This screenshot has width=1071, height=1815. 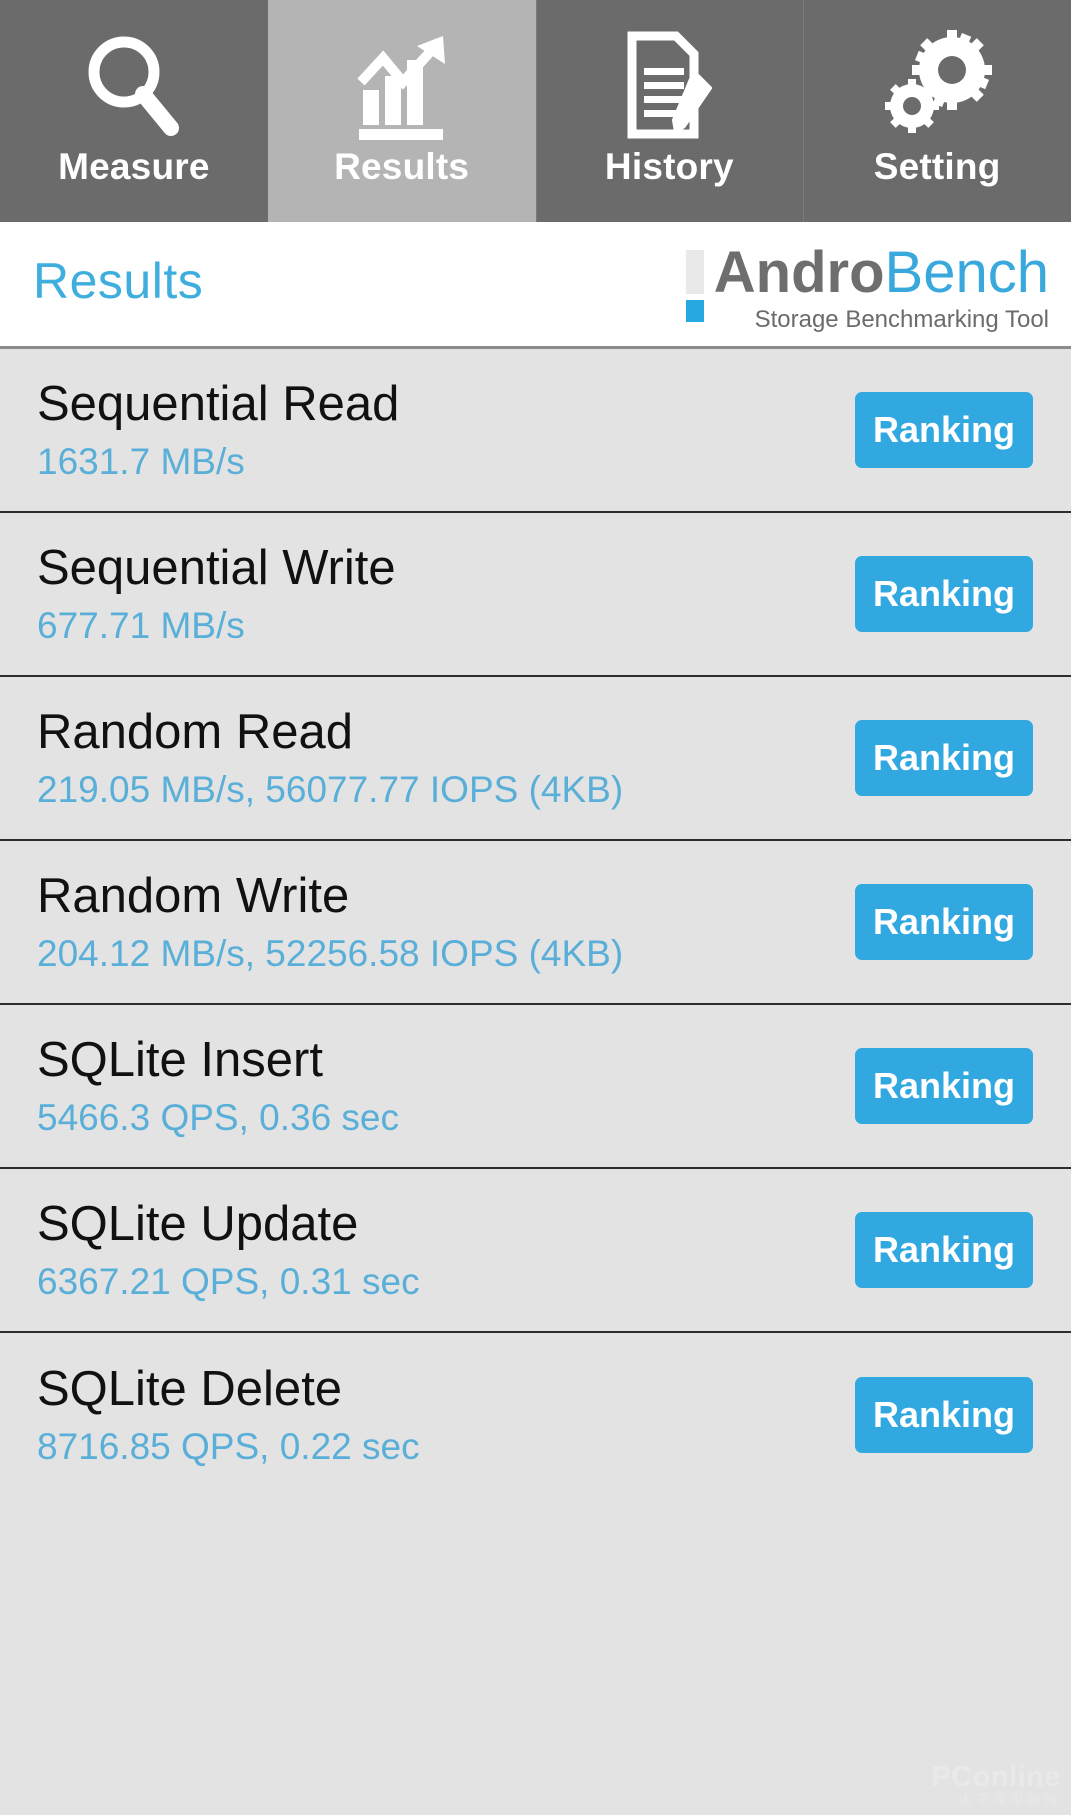 I want to click on tab-measure-label: Measure, so click(x=134, y=166).